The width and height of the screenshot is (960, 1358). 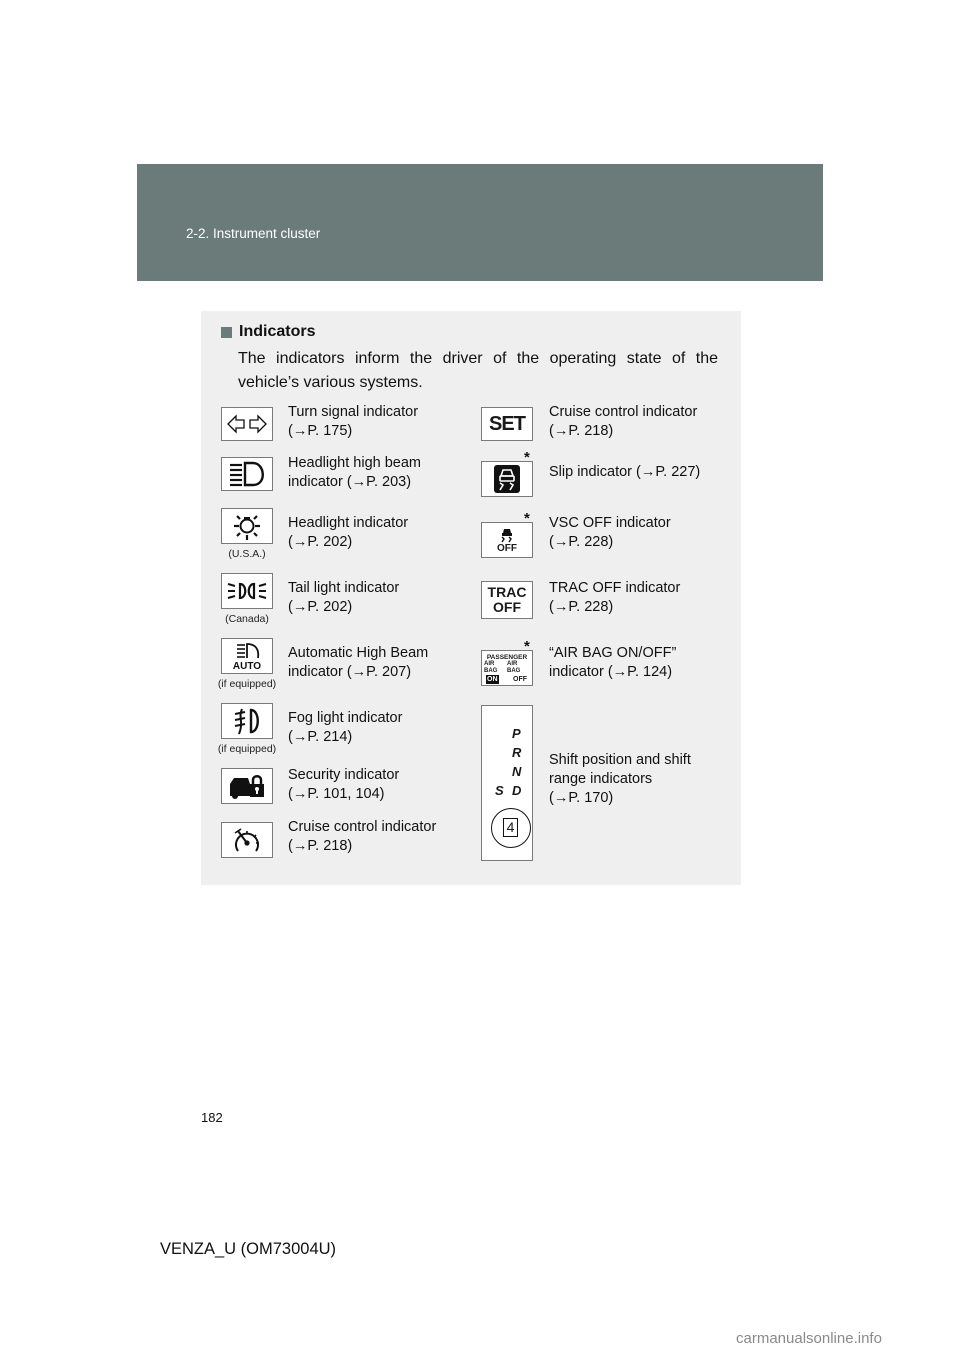 I want to click on gear-s: S, so click(x=499, y=790).